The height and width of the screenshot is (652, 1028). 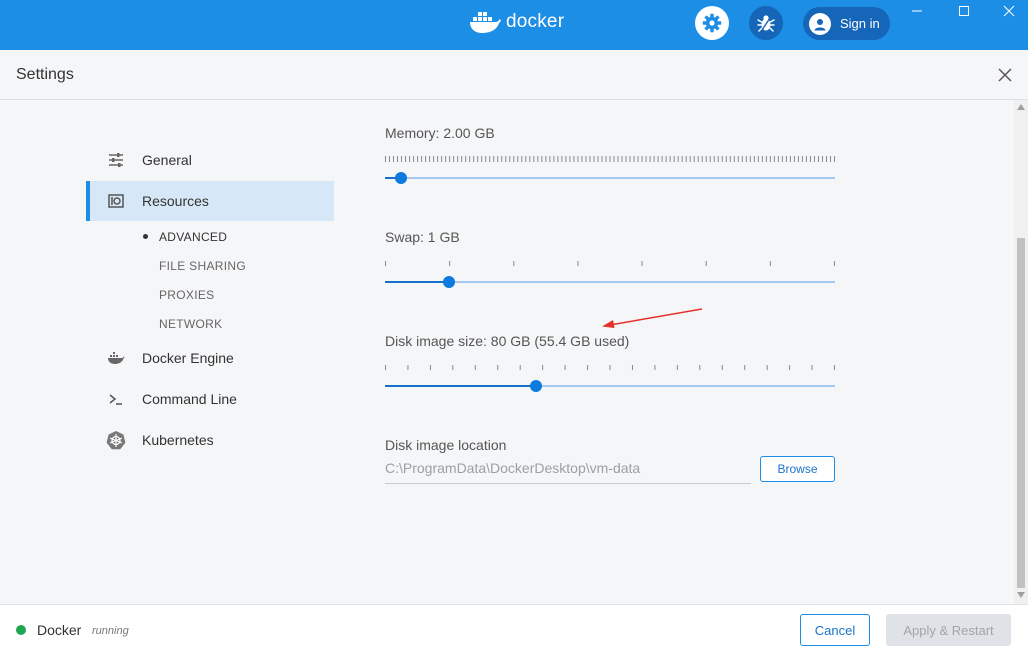 I want to click on sign-in-button: Sign in, so click(x=846, y=23).